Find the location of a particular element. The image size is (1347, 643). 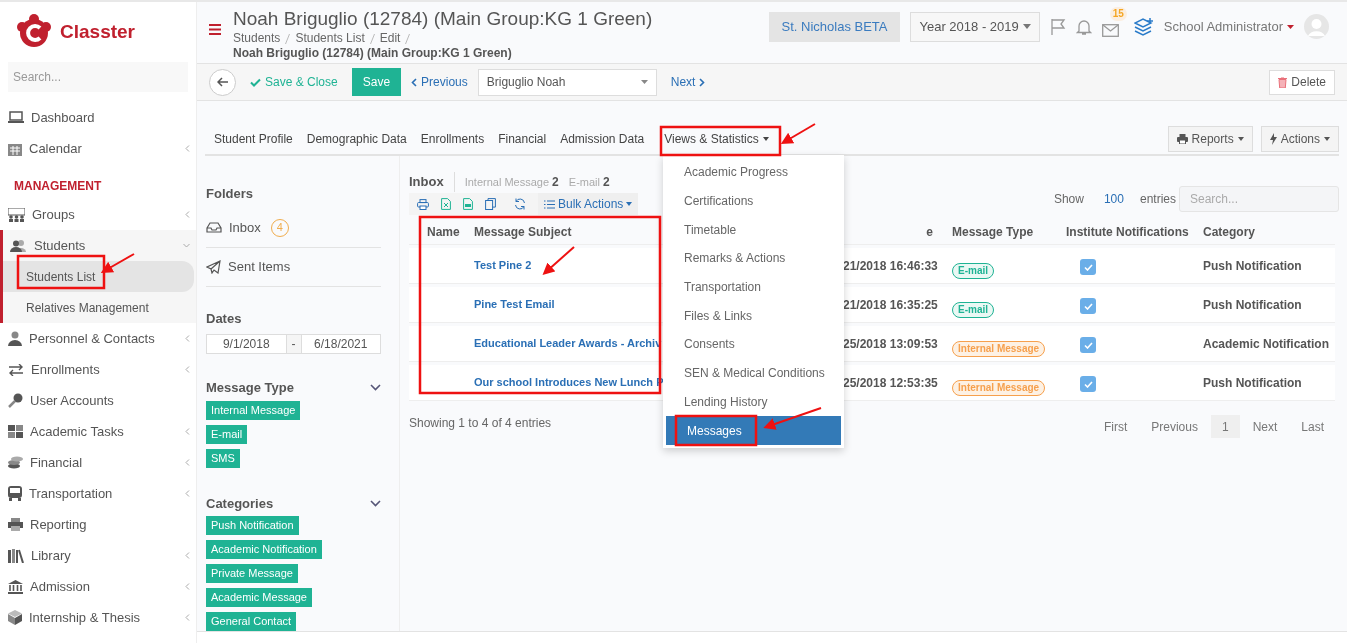

back-button is located at coordinates (222, 82).